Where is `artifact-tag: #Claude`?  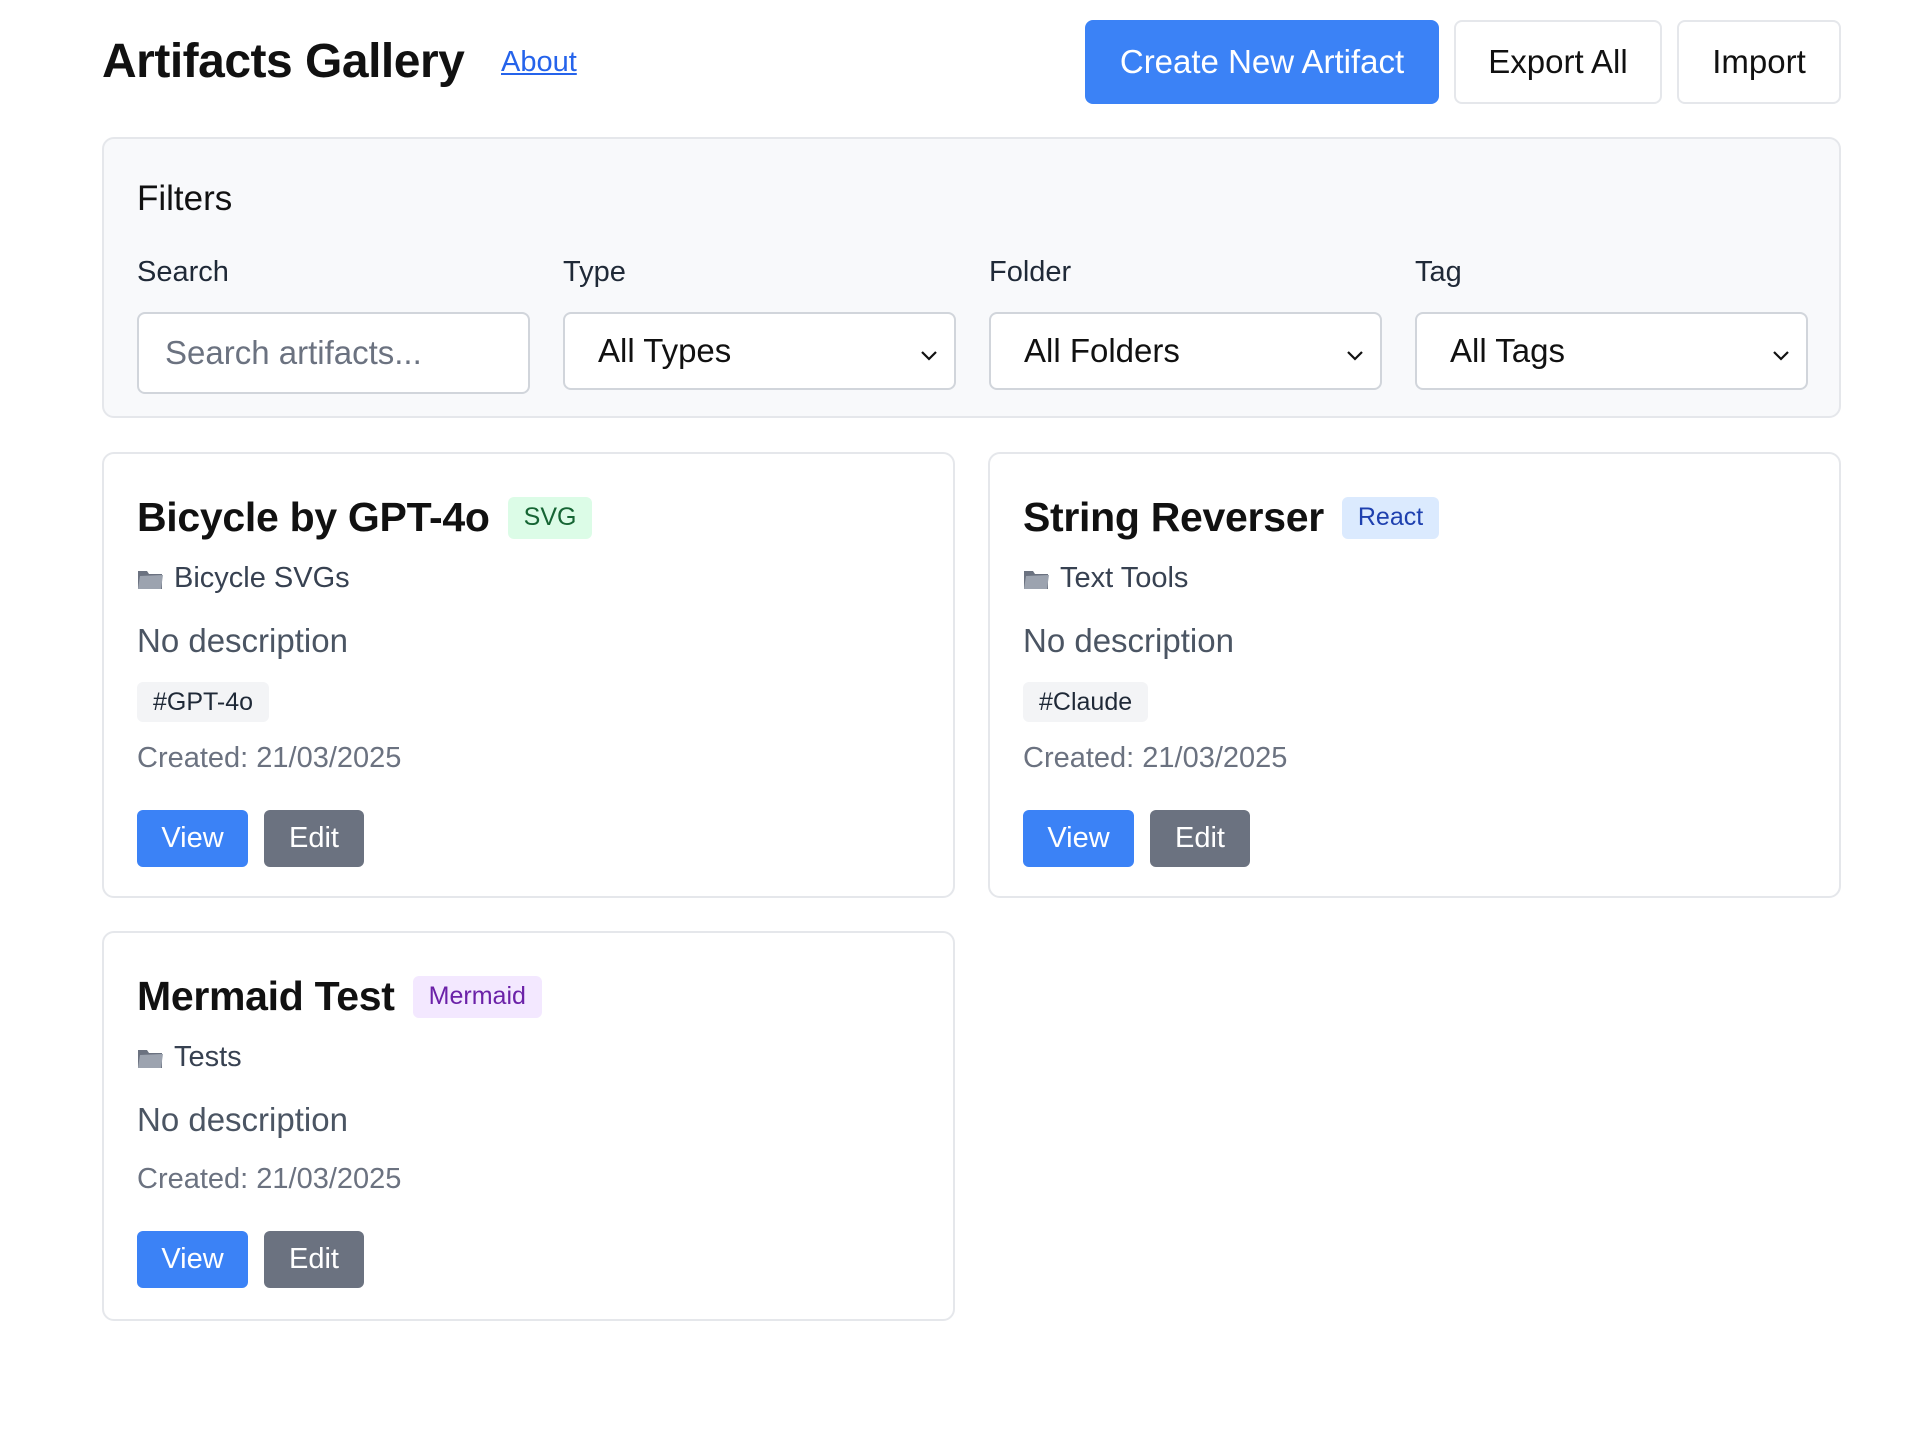
artifact-tag: #Claude is located at coordinates (1086, 702).